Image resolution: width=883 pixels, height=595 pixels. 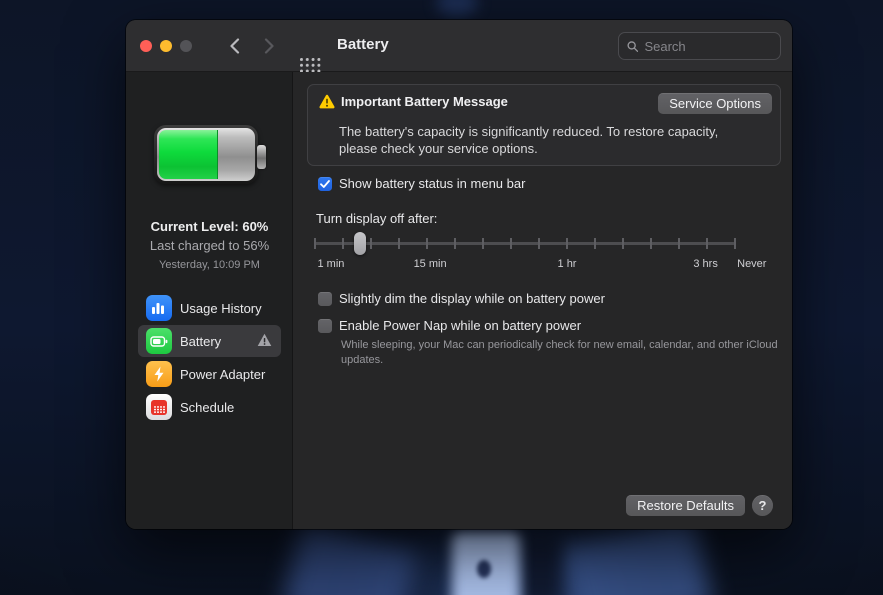 I want to click on minimize-button, so click(x=166, y=46).